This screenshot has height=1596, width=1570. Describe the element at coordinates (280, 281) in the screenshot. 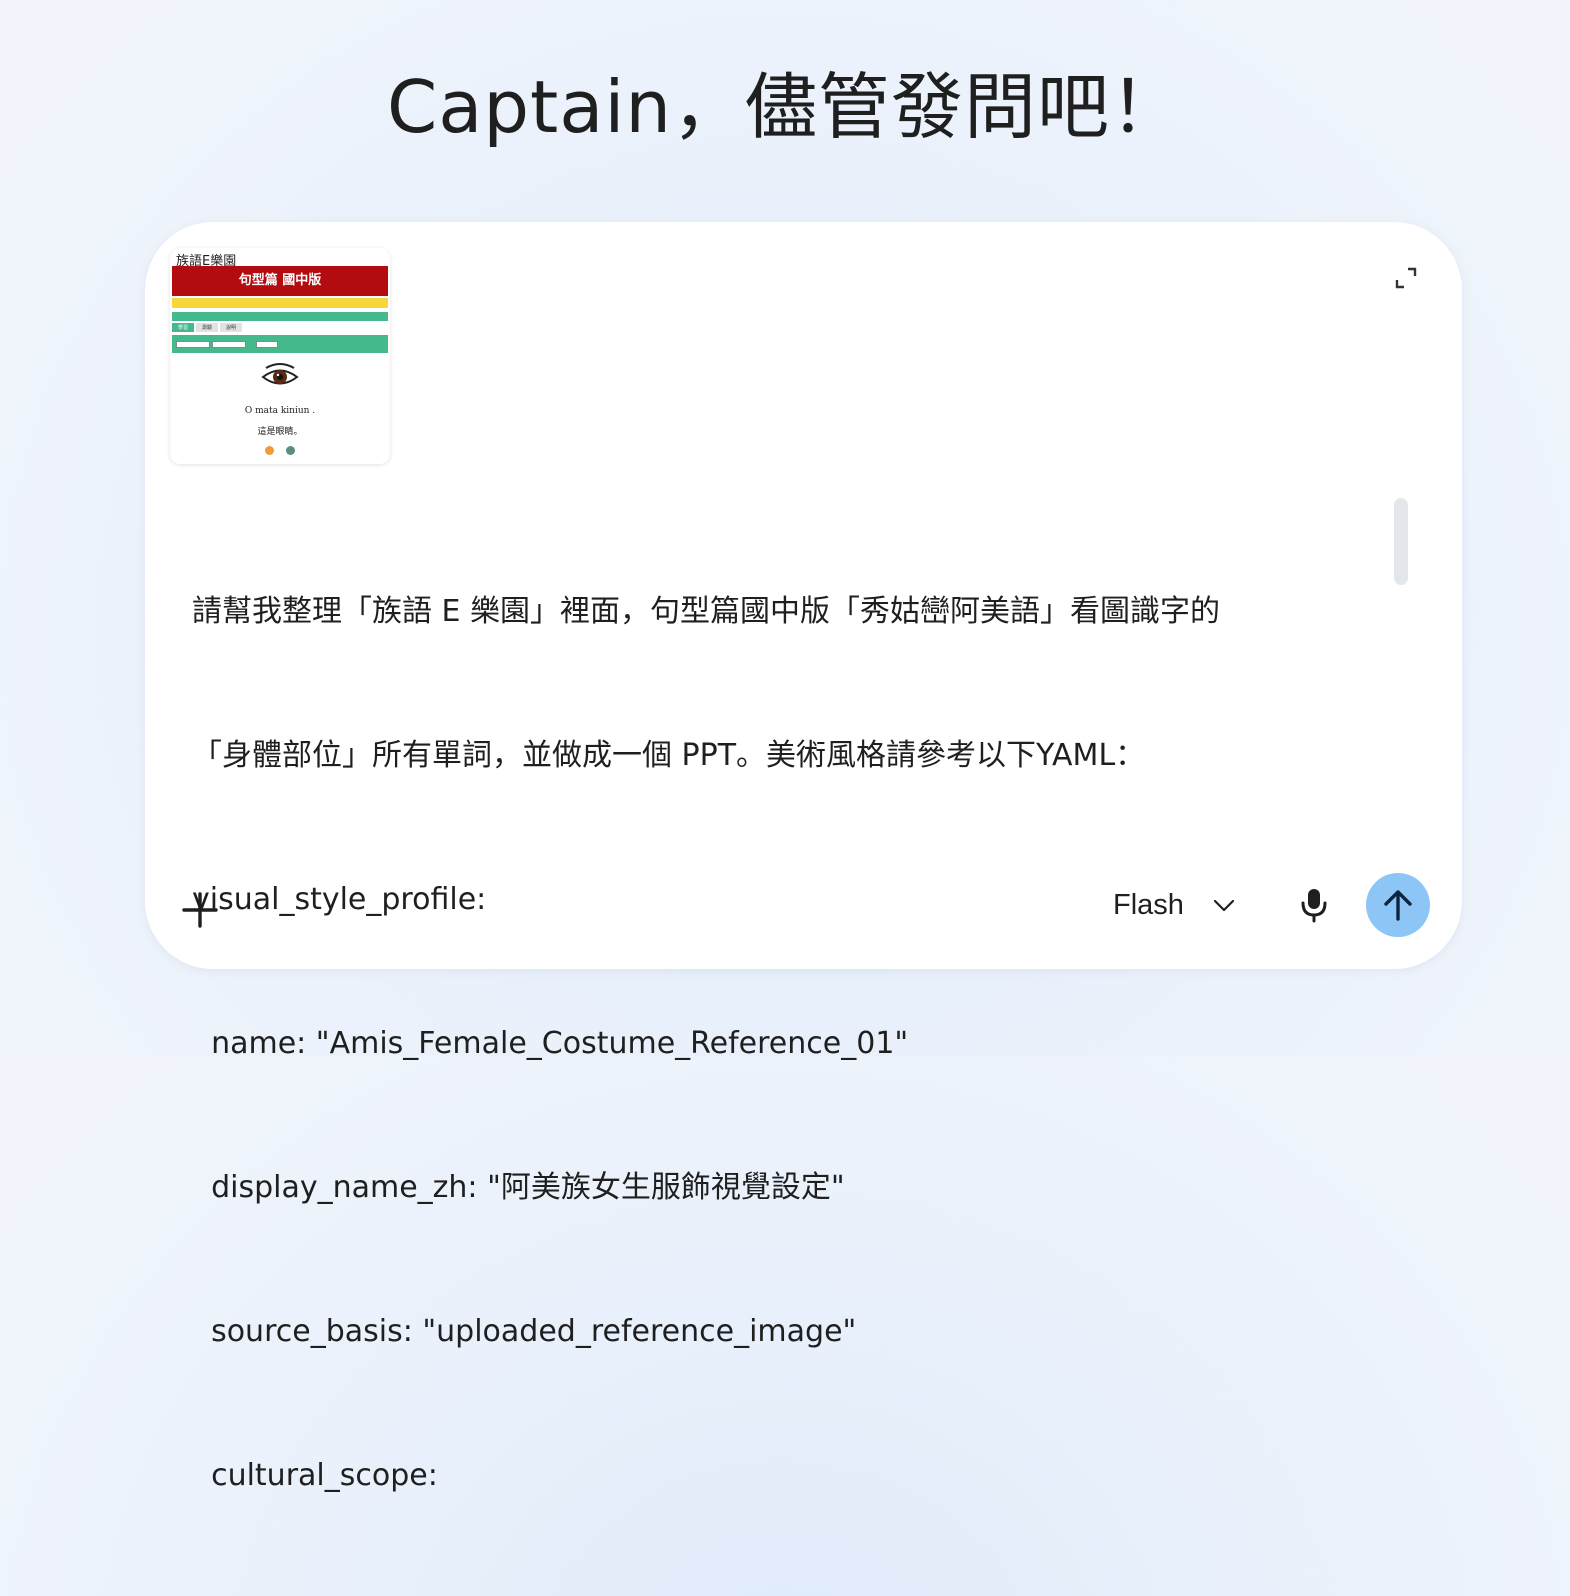

I see `thumb-banner: 句型篇 國中版` at that location.